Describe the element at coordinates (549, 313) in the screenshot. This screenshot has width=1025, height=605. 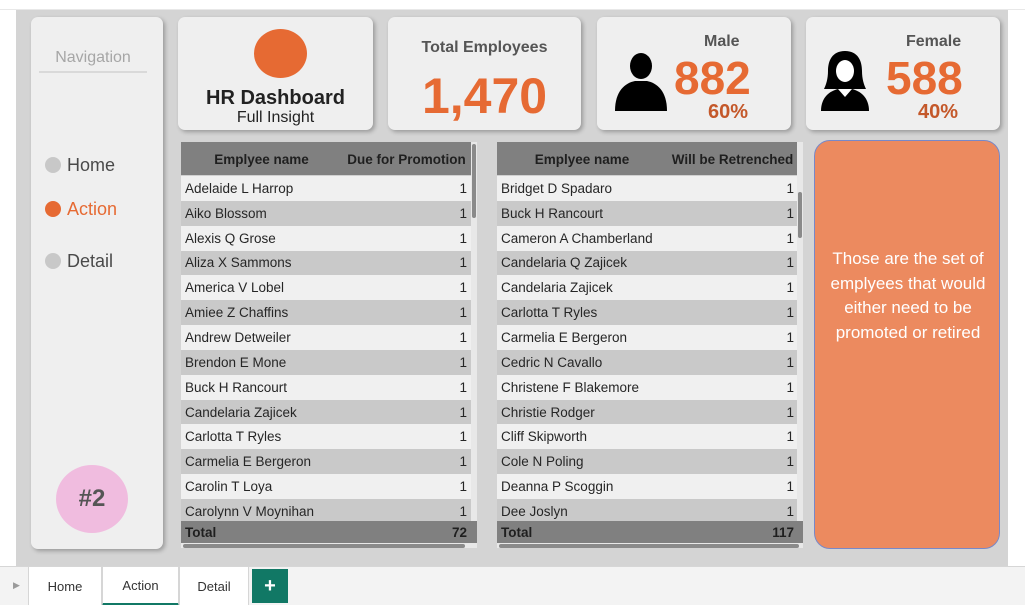
I see `employee-name-cell: Carlotta T Ryles` at that location.